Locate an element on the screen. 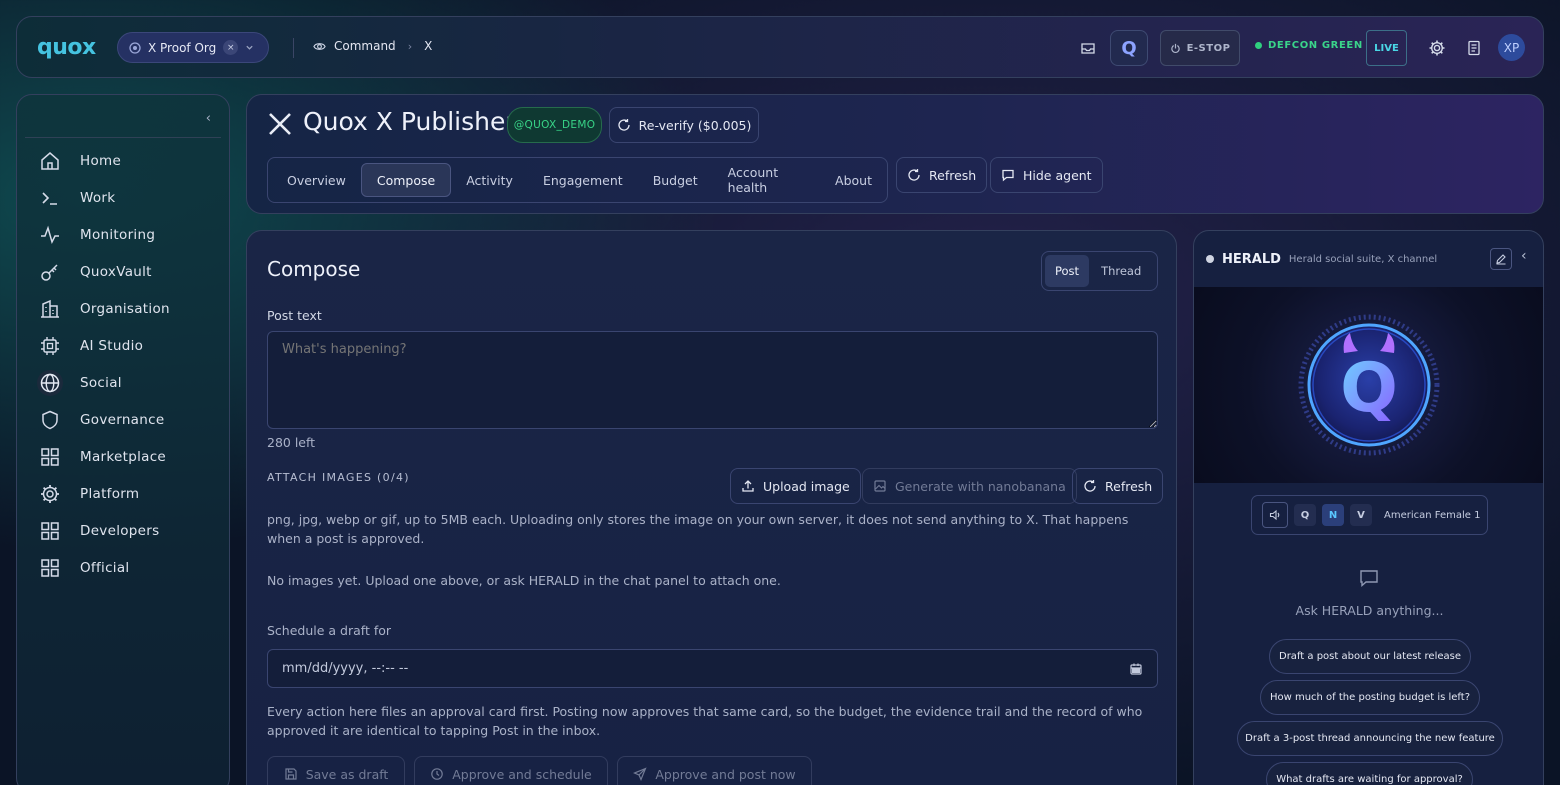 This screenshot has width=1560, height=785. account-handle-badge: @QUOX_DEMO is located at coordinates (554, 125).